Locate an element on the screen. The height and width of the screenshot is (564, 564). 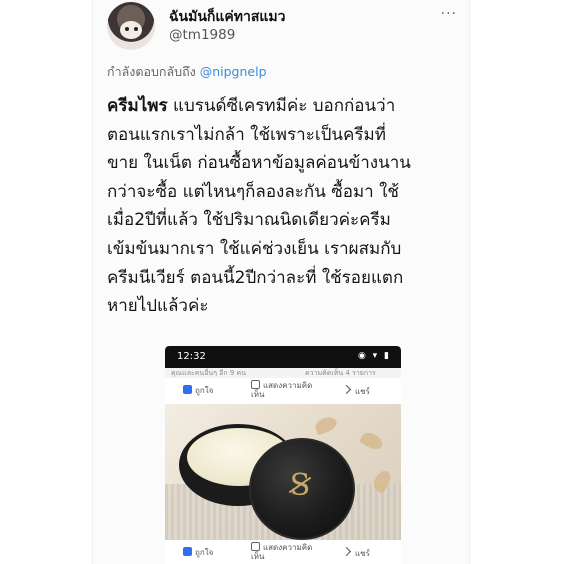
status-icons: ◉ ▾ ▮ is located at coordinates (374, 356).